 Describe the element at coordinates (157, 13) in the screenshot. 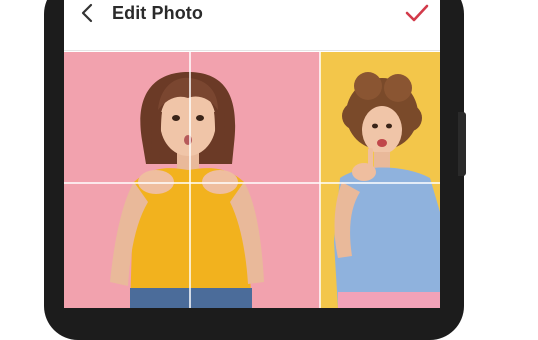

I see `page-title: Edit Photo` at that location.